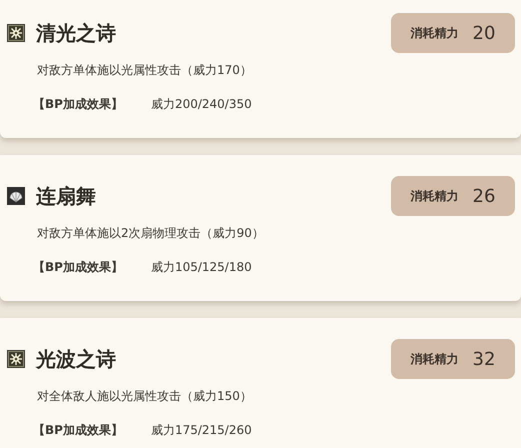 This screenshot has height=448, width=521. What do you see at coordinates (76, 359) in the screenshot?
I see `skill-name: 光波之诗` at bounding box center [76, 359].